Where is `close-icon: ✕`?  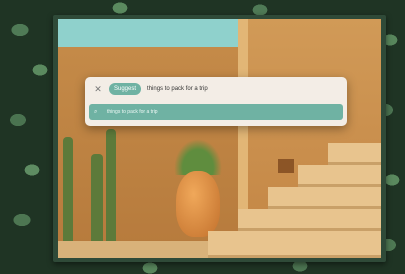
close-icon: ✕ is located at coordinates (98, 89).